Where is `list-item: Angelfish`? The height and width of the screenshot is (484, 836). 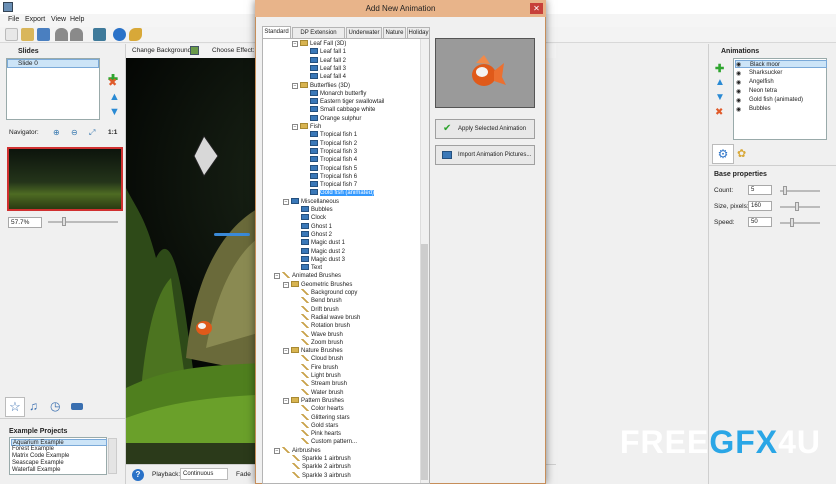
list-item: Angelfish is located at coordinates (781, 82).